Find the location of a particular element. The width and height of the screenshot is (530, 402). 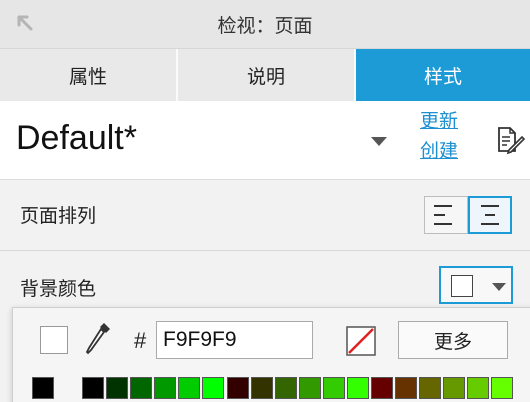

panel-title: 检视：页面 is located at coordinates (265, 25).